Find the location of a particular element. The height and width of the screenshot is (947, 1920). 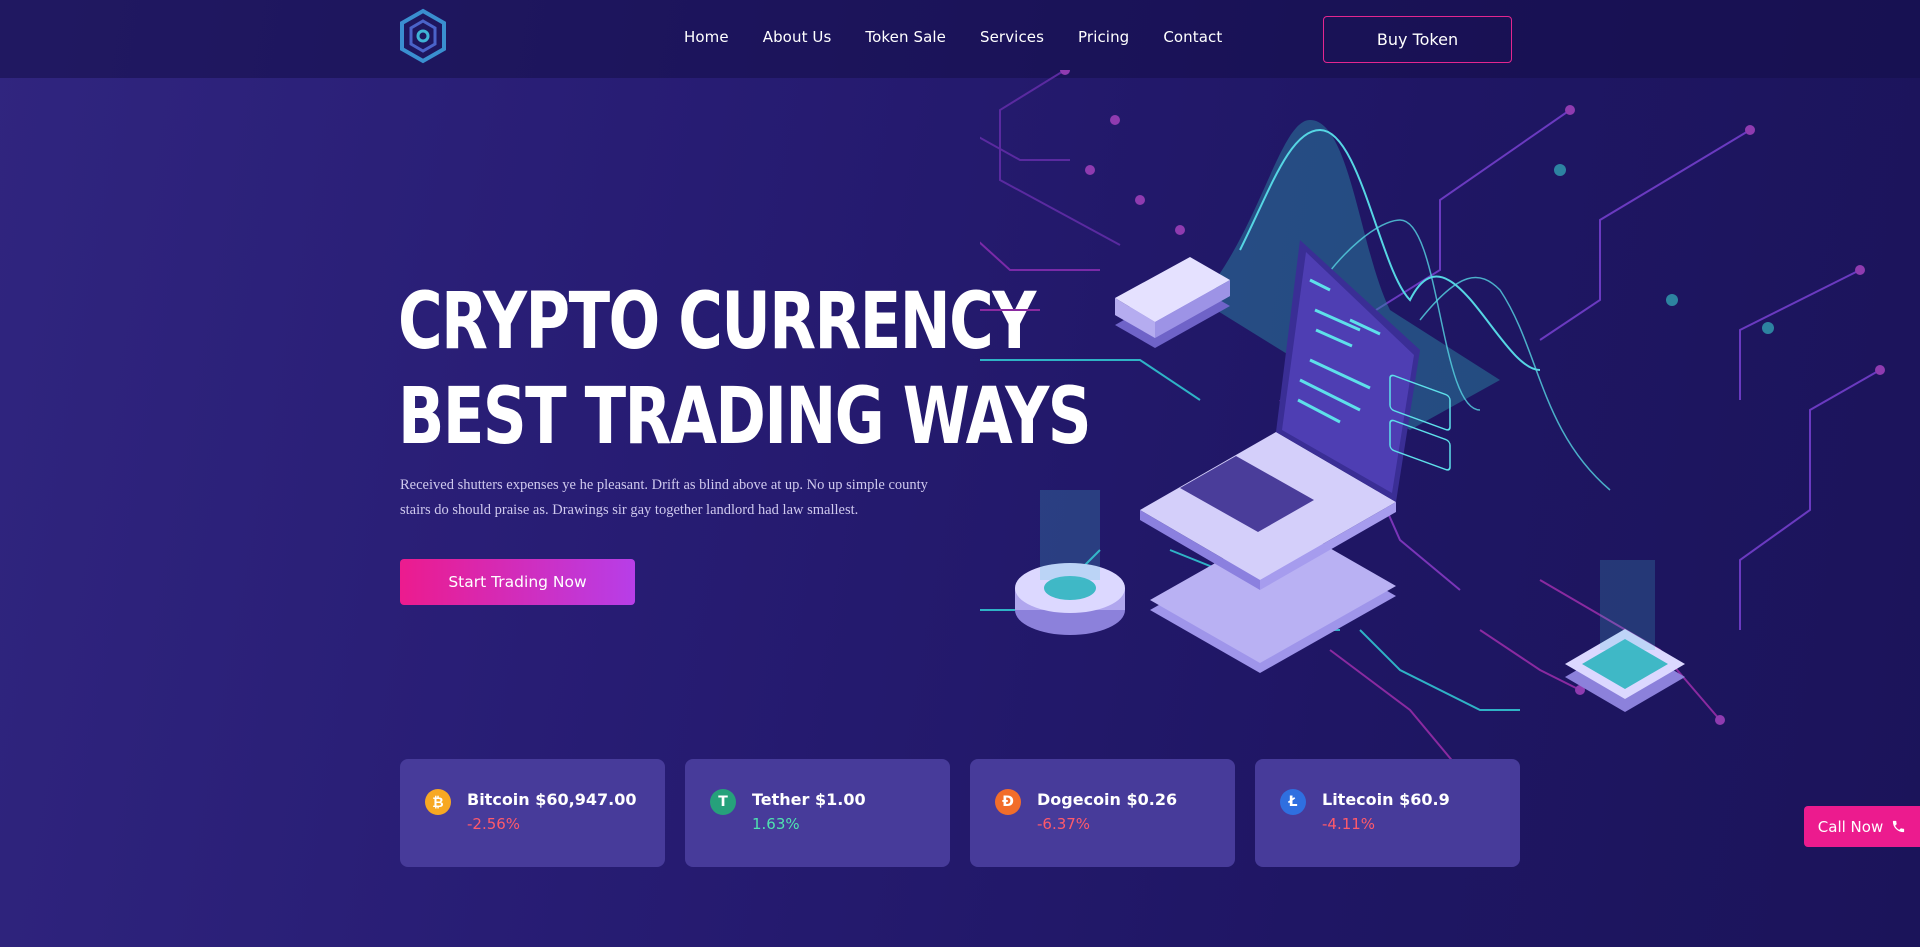

call-now-label: Call Now is located at coordinates (1850, 826).